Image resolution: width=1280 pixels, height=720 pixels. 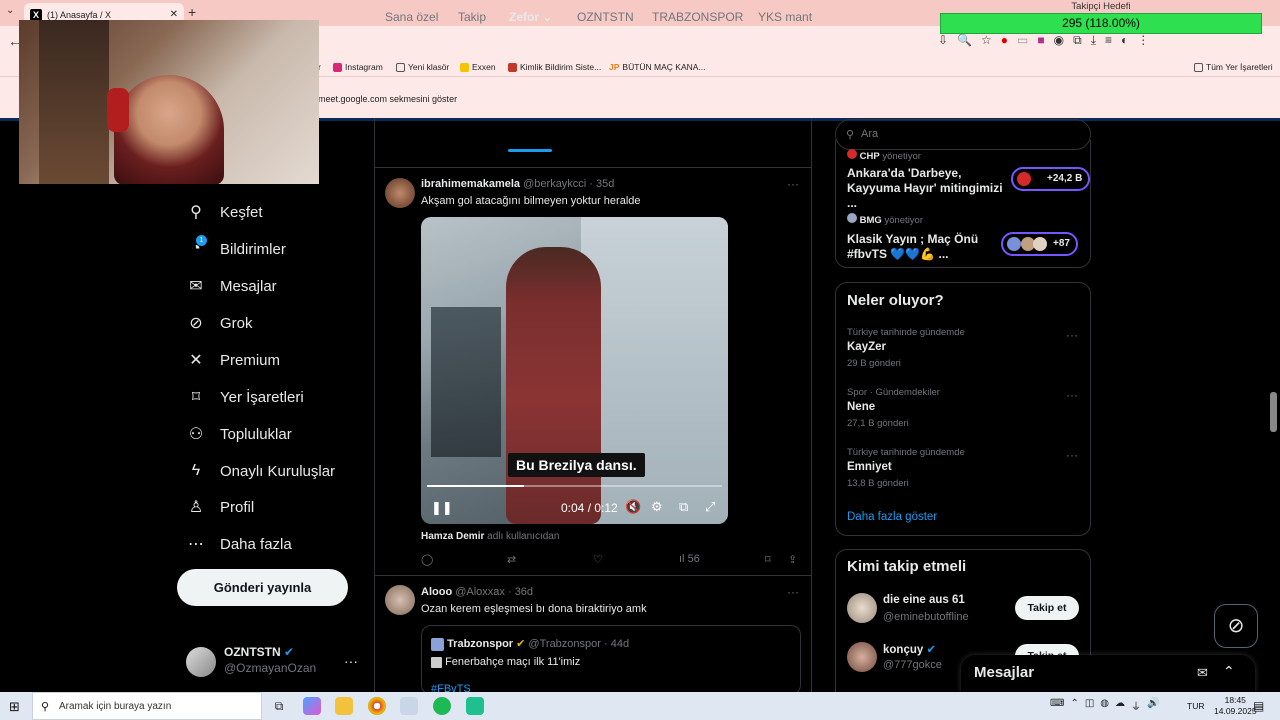 What do you see at coordinates (1195, 706) in the screenshot?
I see `input-language: TUR` at bounding box center [1195, 706].